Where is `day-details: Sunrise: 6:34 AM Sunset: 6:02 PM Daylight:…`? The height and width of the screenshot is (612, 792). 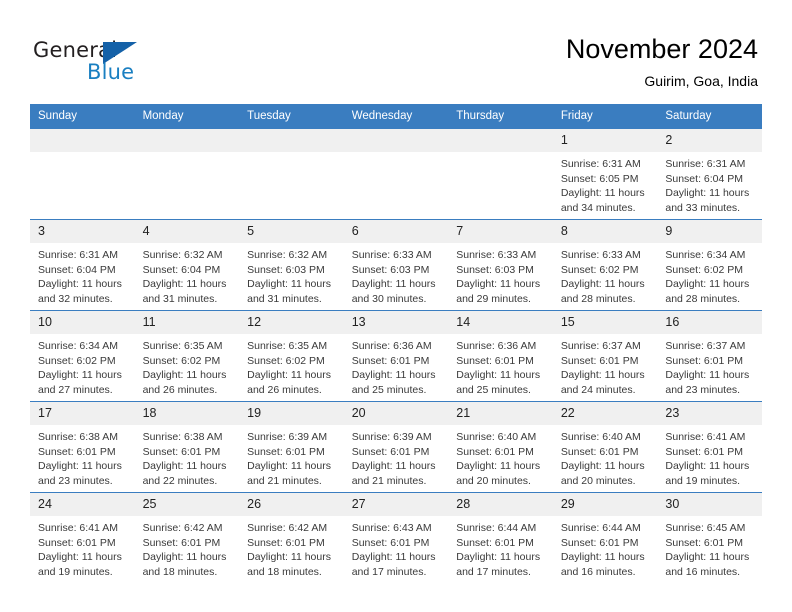 day-details: Sunrise: 6:34 AM Sunset: 6:02 PM Daylight:… is located at coordinates (82, 365).